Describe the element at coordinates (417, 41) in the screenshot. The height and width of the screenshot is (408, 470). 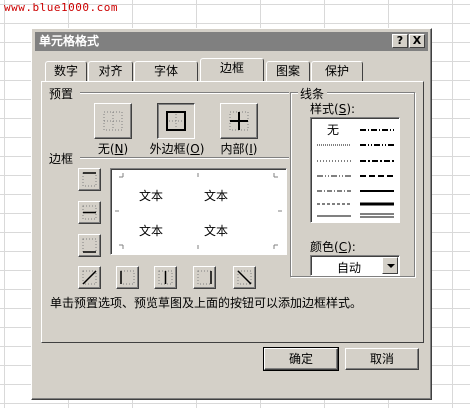
I see `close-button: X` at that location.